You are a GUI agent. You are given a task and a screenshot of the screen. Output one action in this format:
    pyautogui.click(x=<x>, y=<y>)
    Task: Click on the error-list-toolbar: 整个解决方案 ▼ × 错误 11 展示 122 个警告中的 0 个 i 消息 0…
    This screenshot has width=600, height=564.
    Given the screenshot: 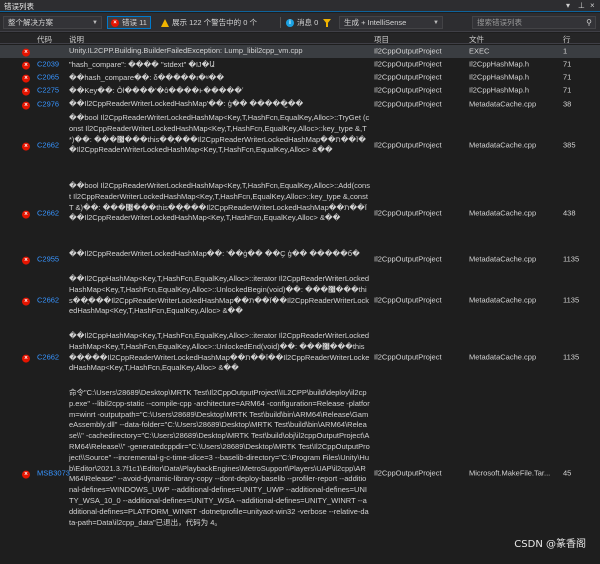 What is the action you would take?
    pyautogui.click(x=300, y=22)
    